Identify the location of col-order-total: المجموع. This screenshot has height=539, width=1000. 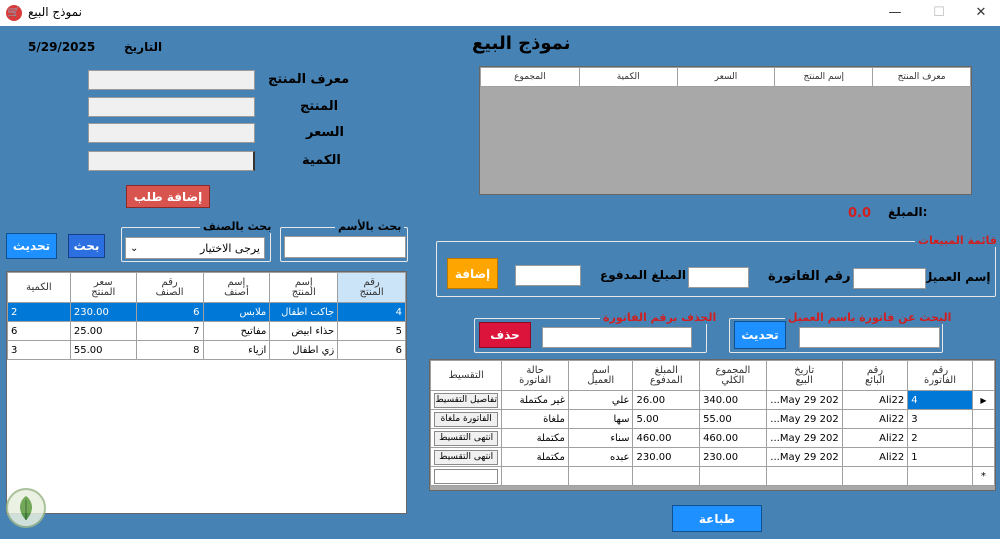
(530, 77).